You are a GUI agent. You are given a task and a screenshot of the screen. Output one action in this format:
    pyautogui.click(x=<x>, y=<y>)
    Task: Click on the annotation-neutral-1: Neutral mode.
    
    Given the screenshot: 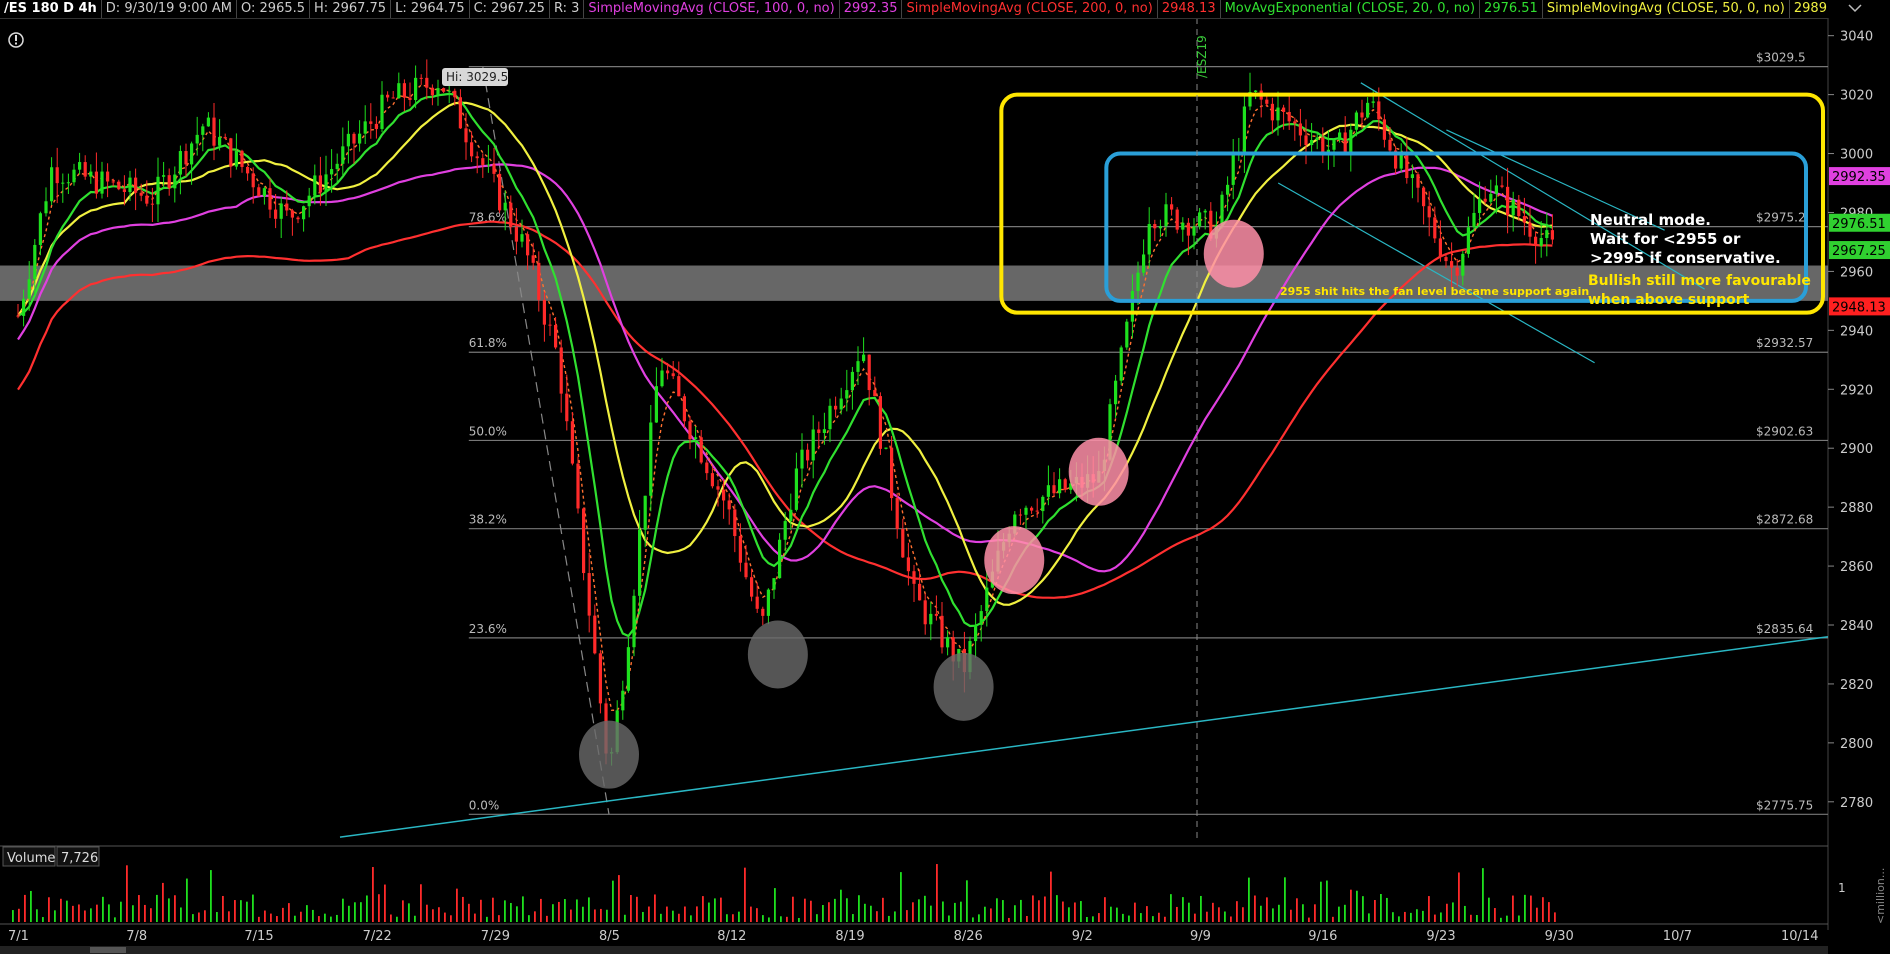 What is the action you would take?
    pyautogui.click(x=1650, y=220)
    